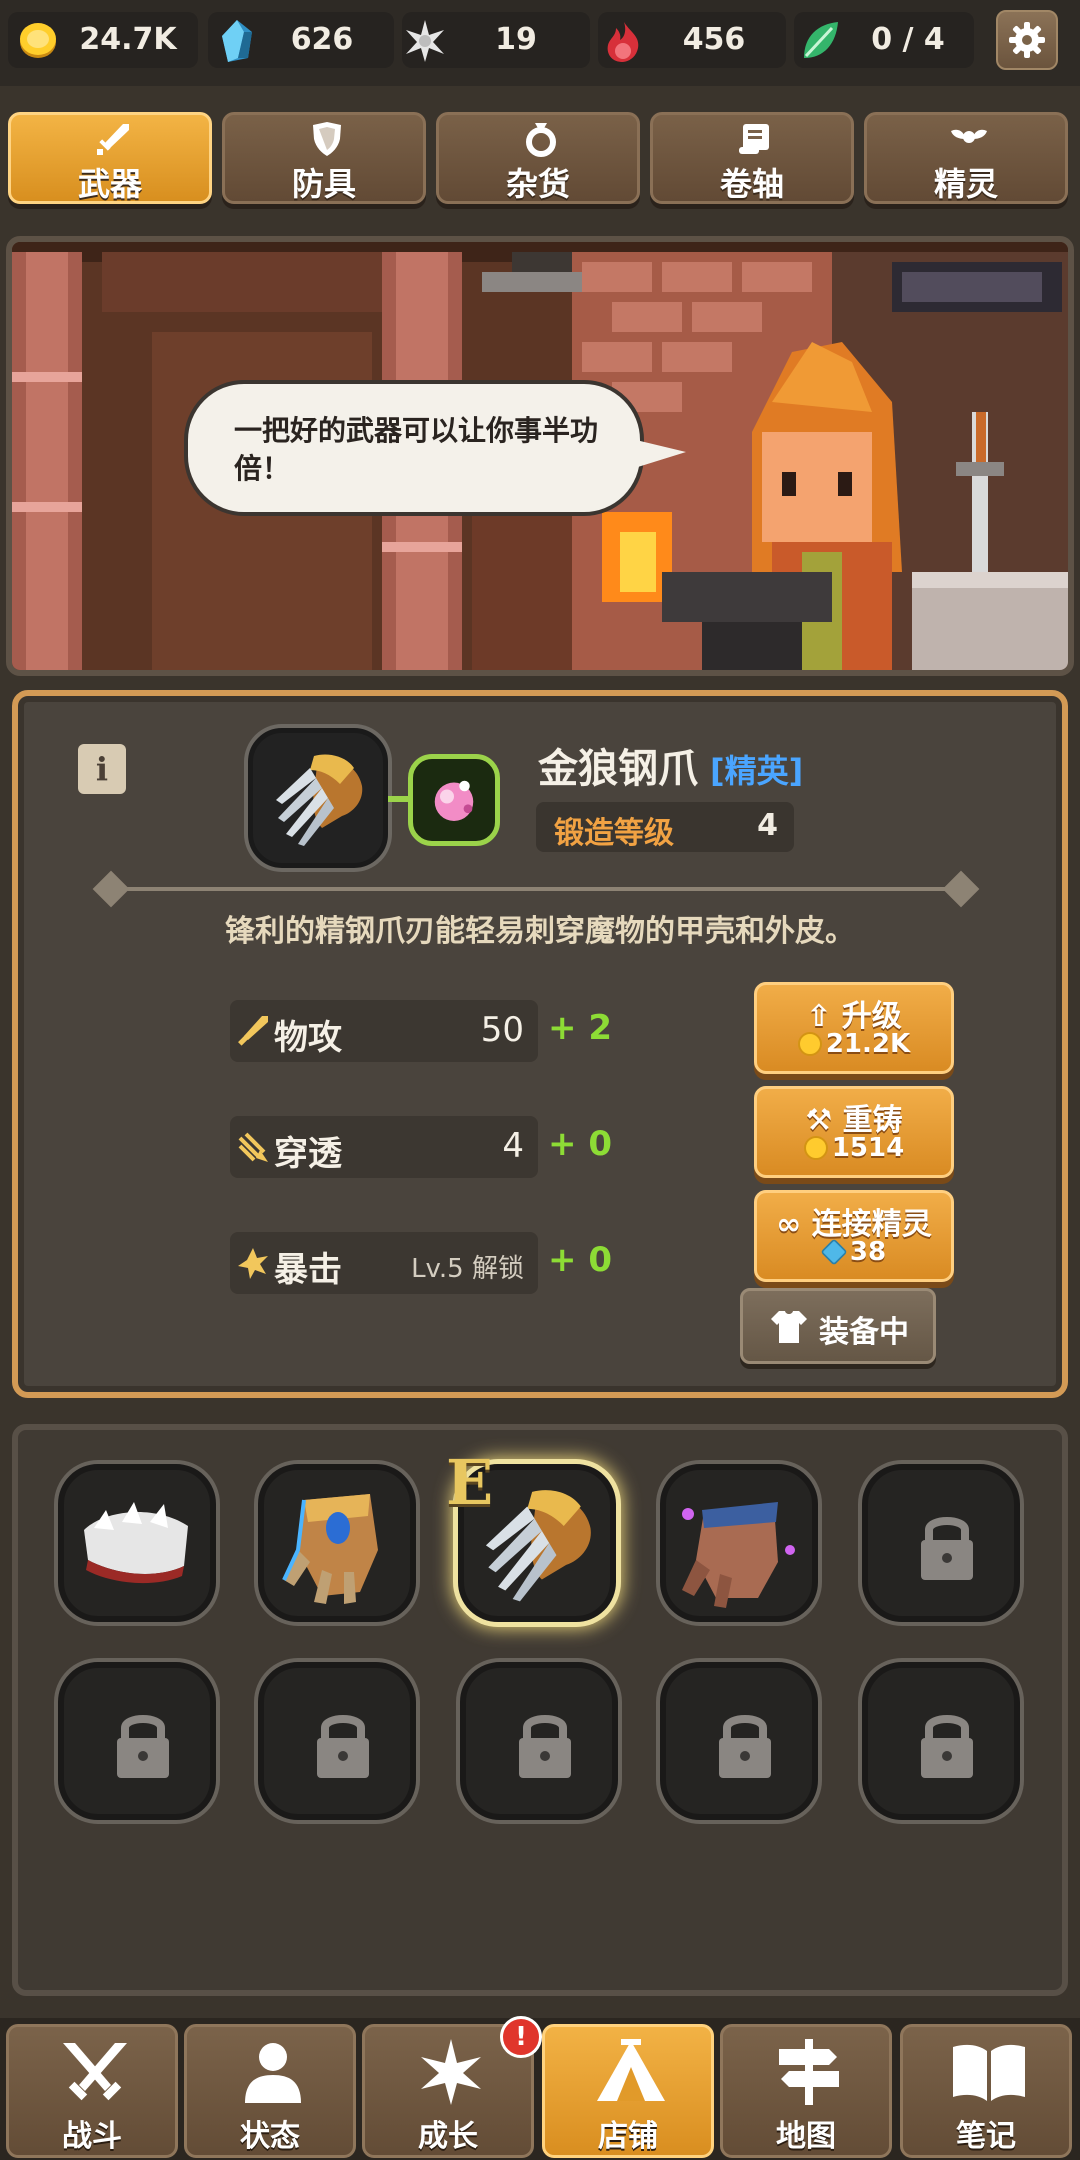 Image resolution: width=1080 pixels, height=2160 pixels. Describe the element at coordinates (751, 184) in the screenshot. I see `tab-scrolls-label: 卷轴` at that location.